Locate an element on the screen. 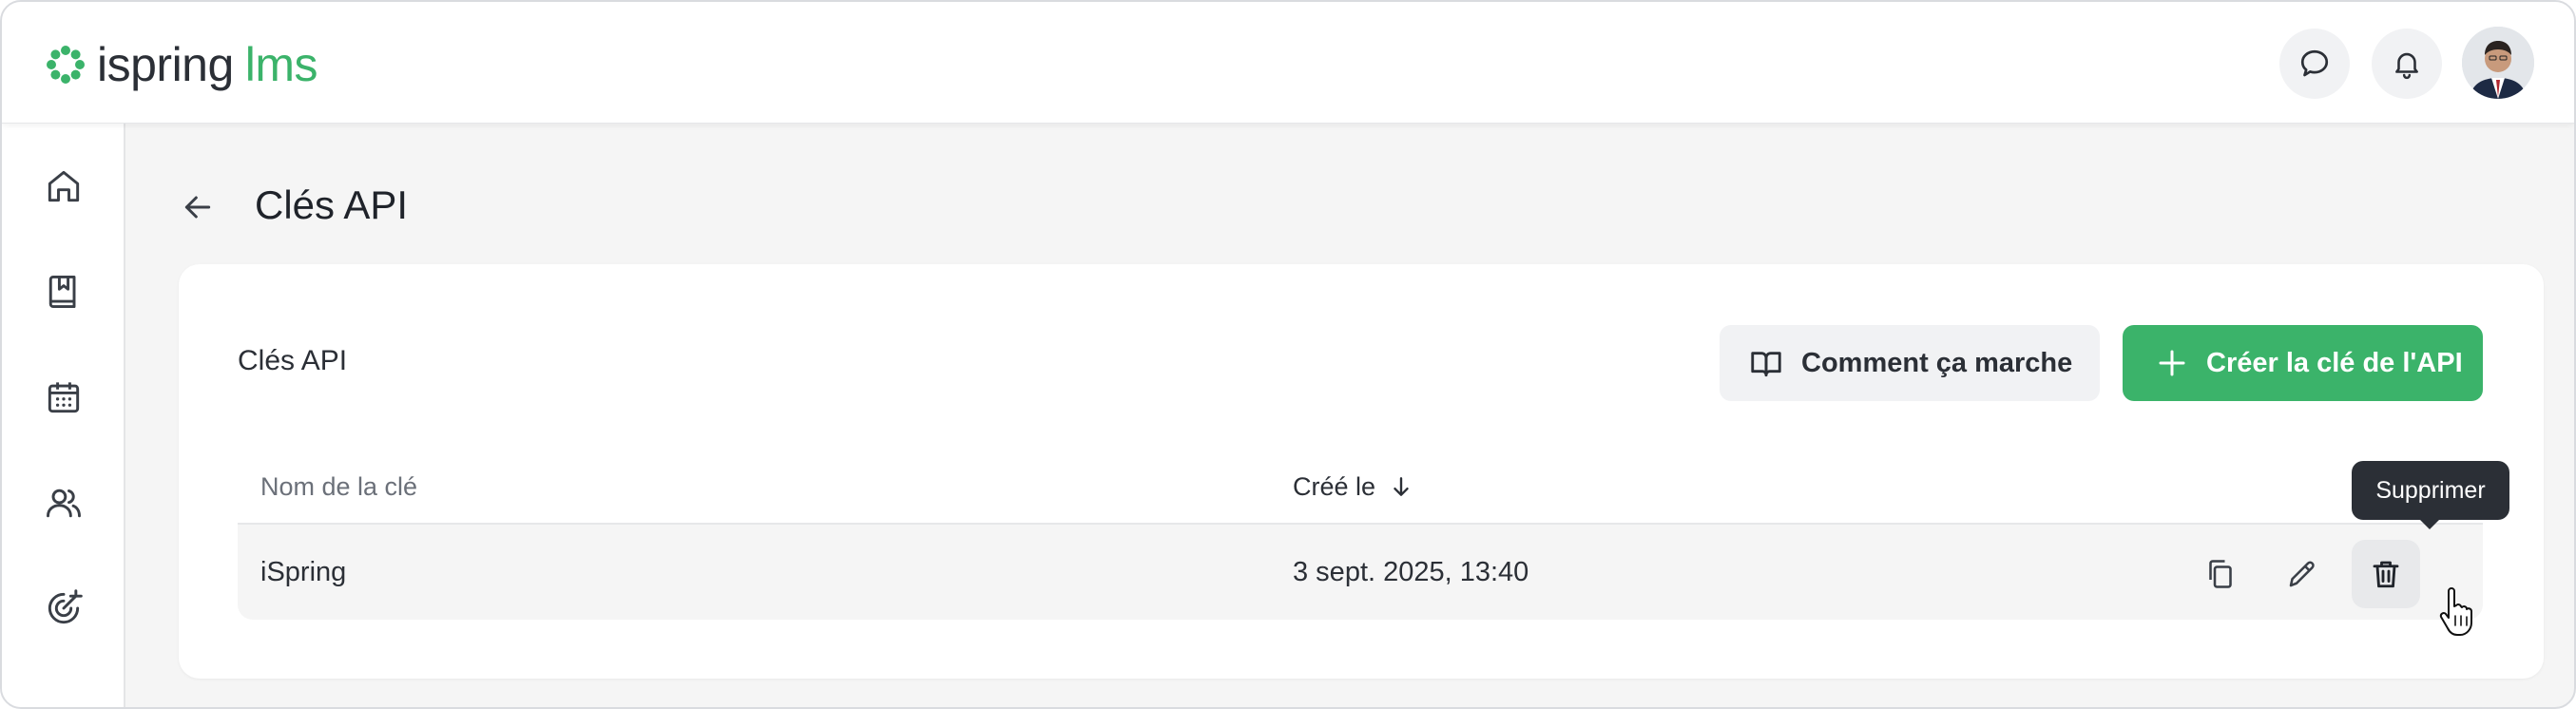 Image resolution: width=2576 pixels, height=709 pixels. copy-key-button is located at coordinates (2220, 574).